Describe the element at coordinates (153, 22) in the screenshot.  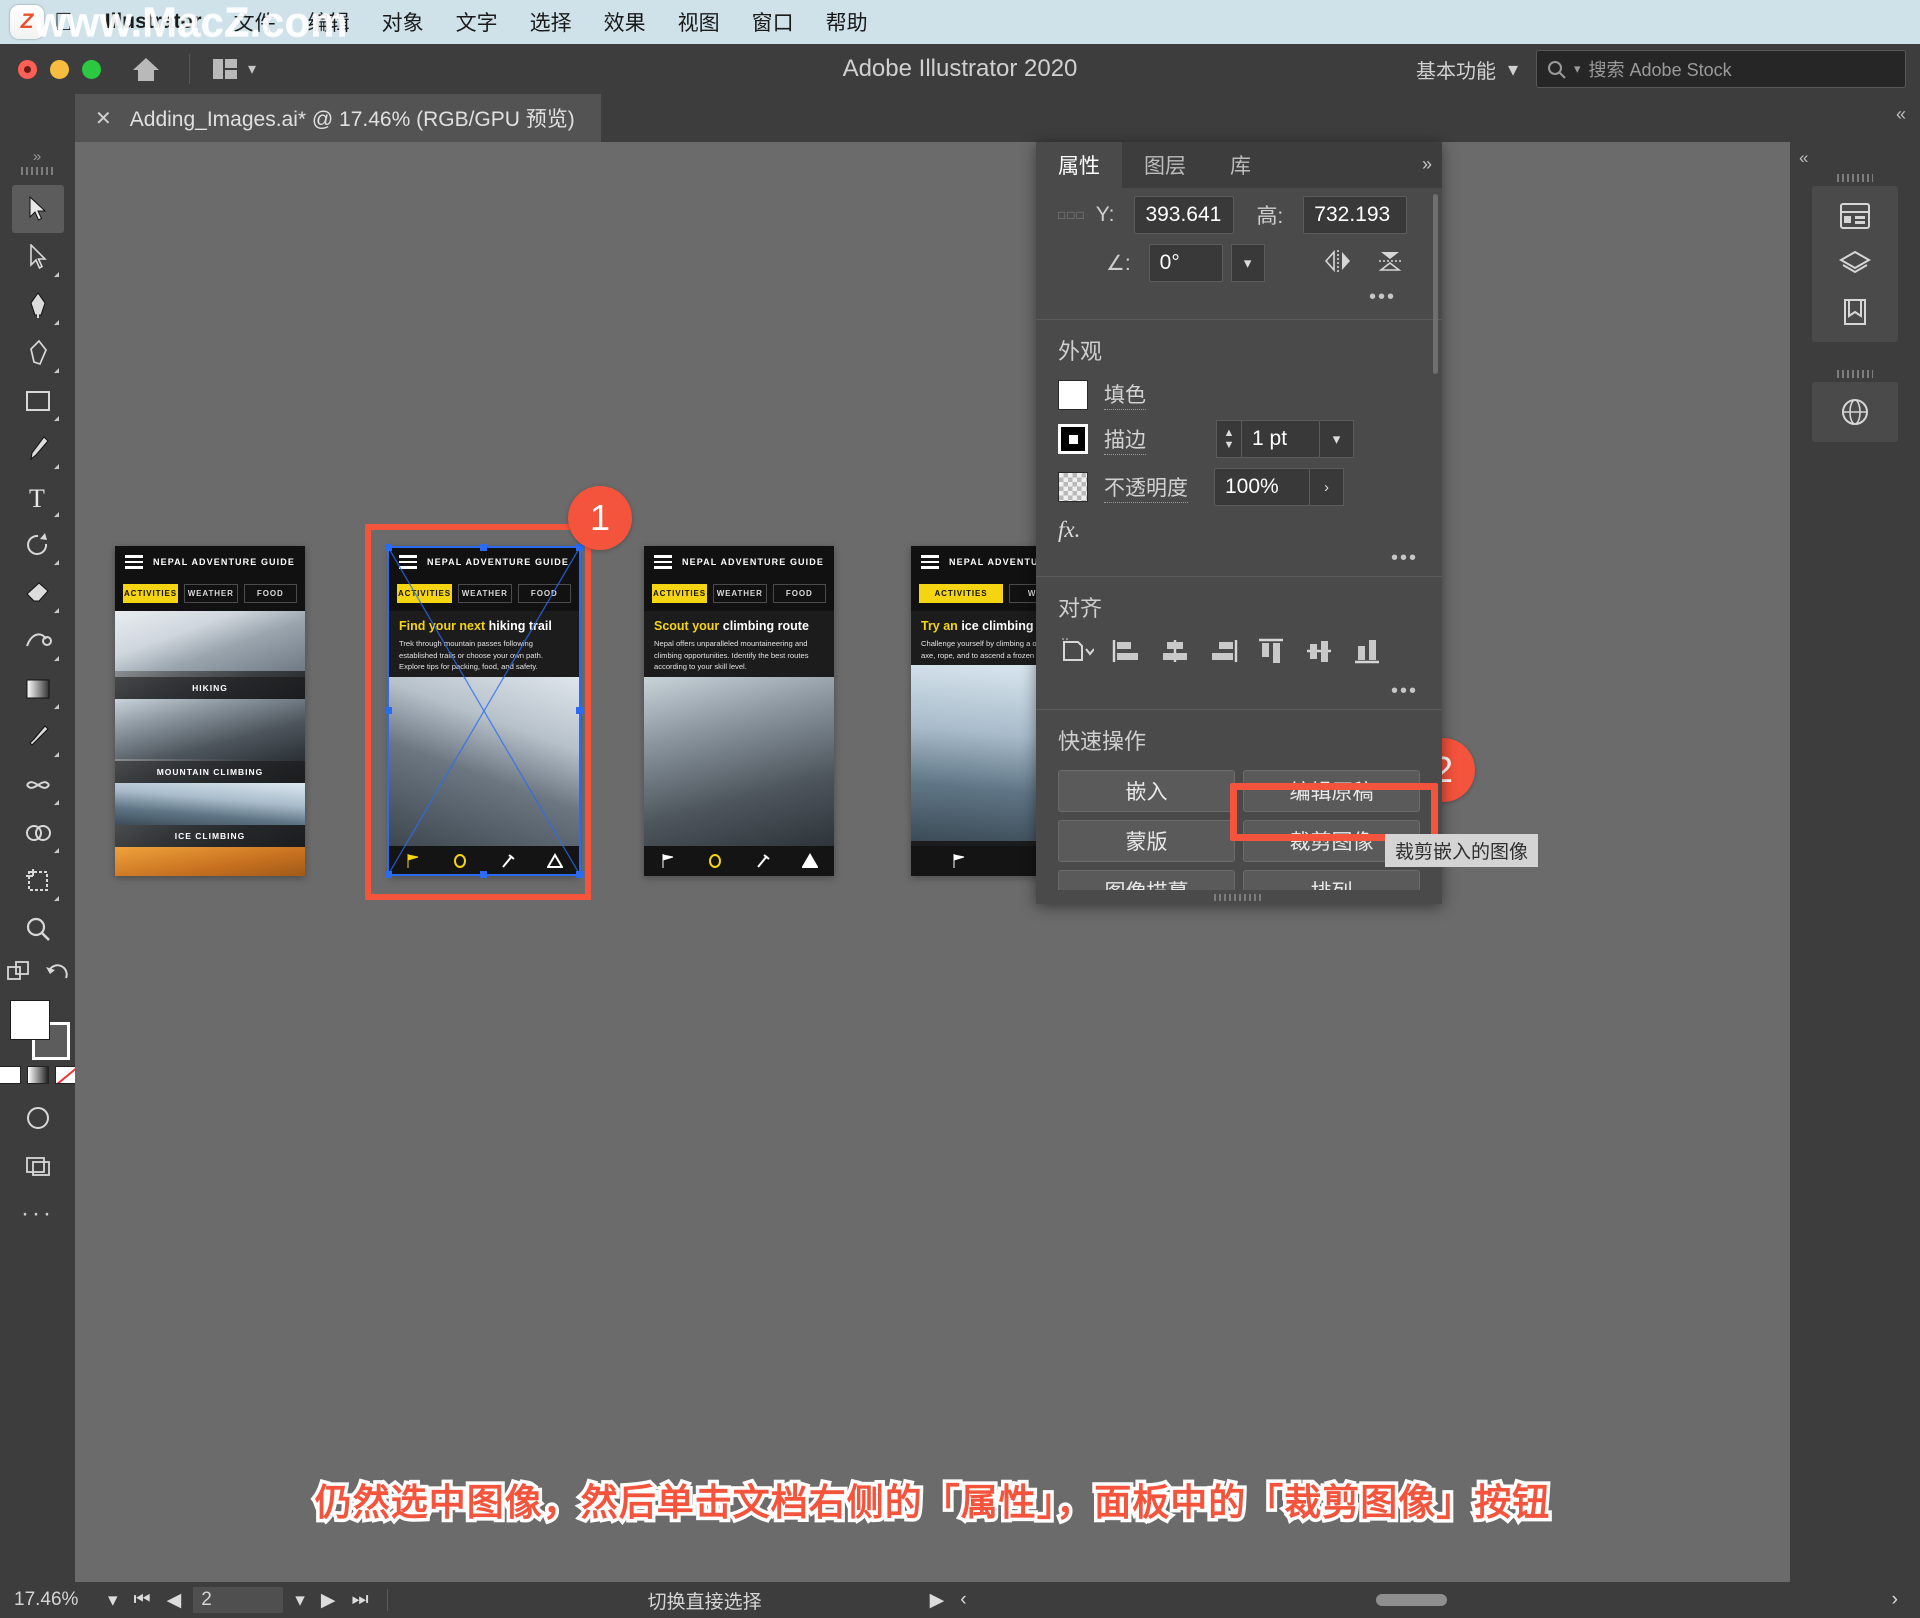
I see `menu-app-name: Illustrator` at that location.